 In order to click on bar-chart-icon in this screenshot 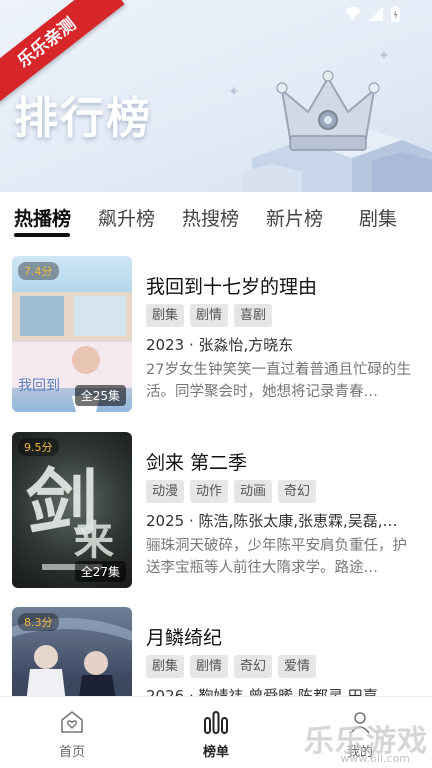, I will do `click(216, 722)`.